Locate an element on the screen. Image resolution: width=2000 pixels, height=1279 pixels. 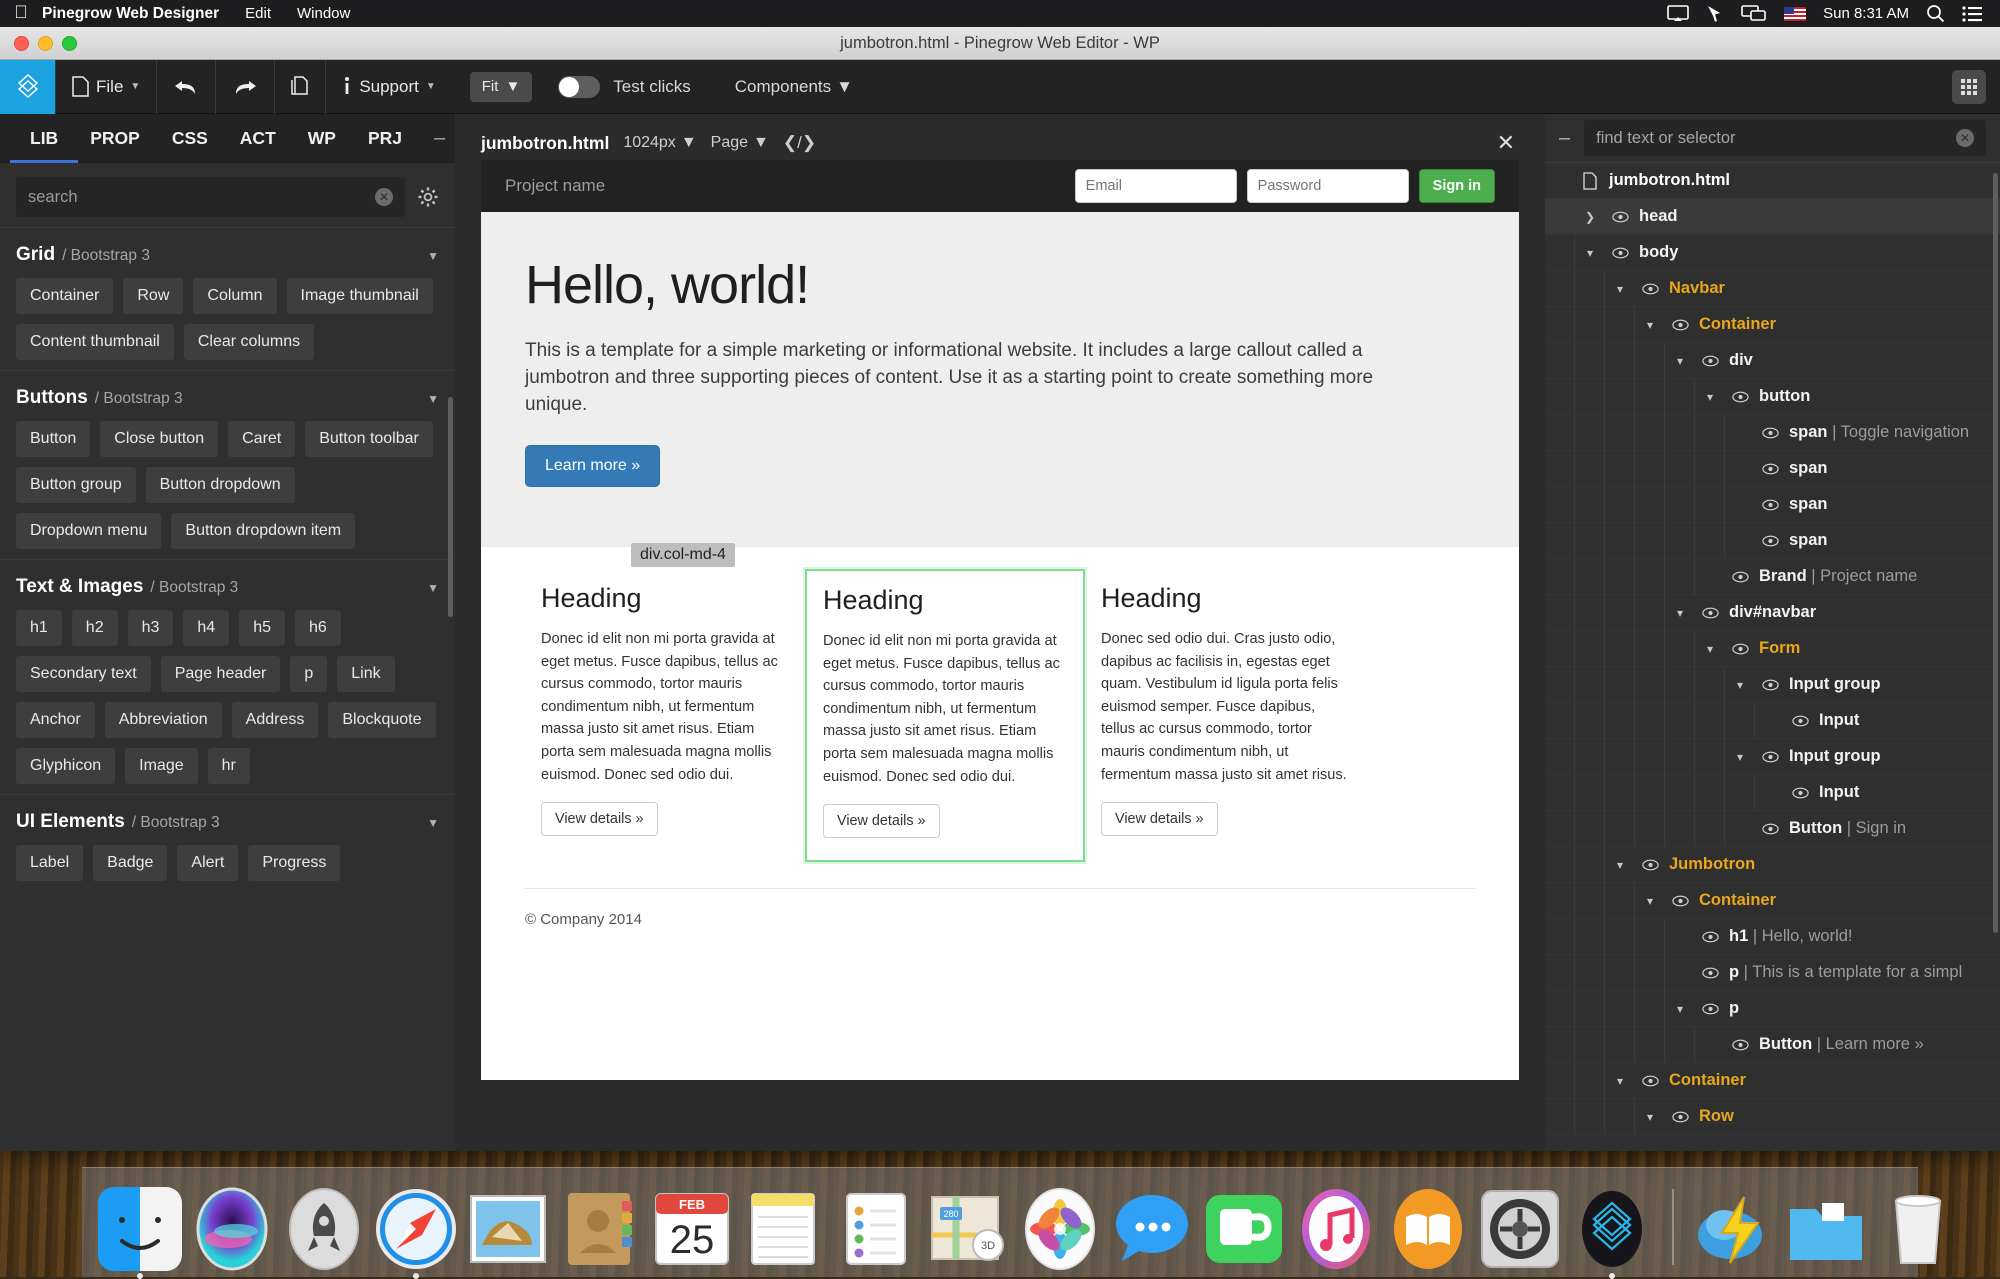
dock-item-facetime is located at coordinates (1244, 1229).